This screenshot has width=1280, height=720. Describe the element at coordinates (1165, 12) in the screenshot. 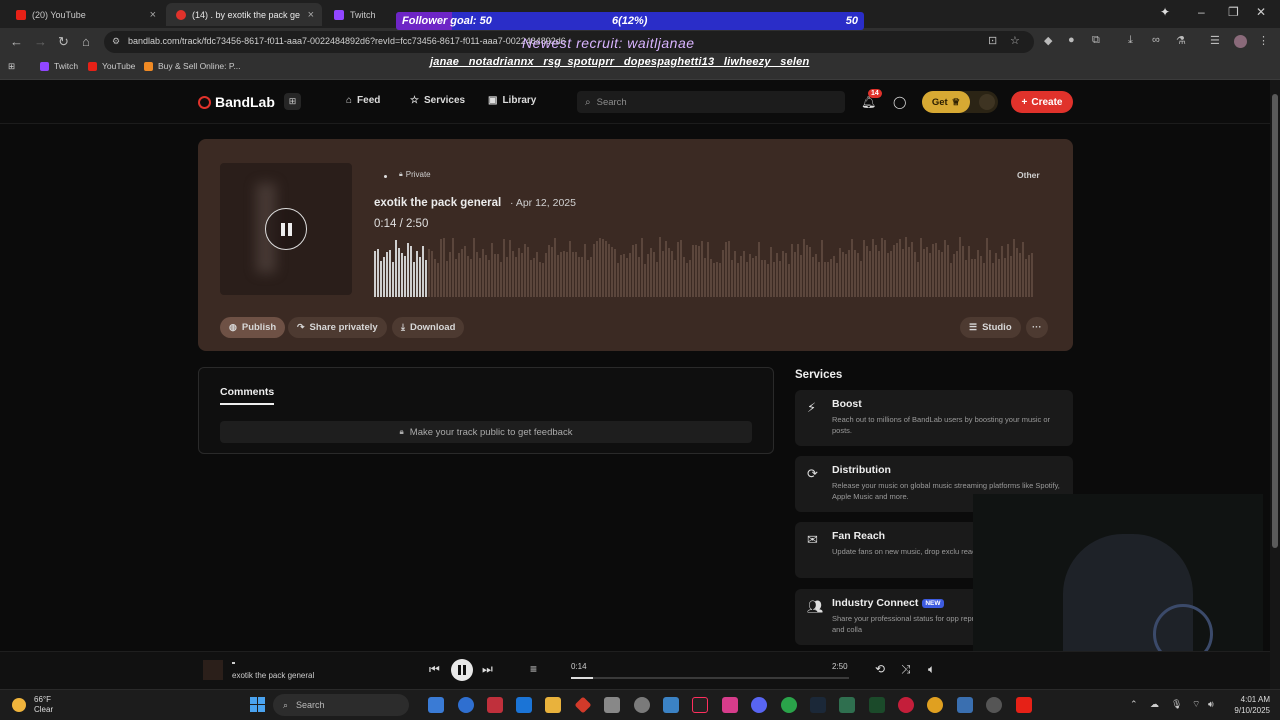

I see `gemini-icon: ✦` at that location.